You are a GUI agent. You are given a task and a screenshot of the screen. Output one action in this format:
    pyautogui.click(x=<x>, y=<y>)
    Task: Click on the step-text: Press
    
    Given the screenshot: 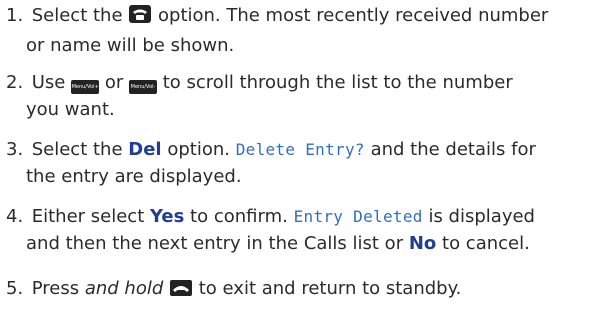 What is the action you would take?
    pyautogui.click(x=55, y=288)
    